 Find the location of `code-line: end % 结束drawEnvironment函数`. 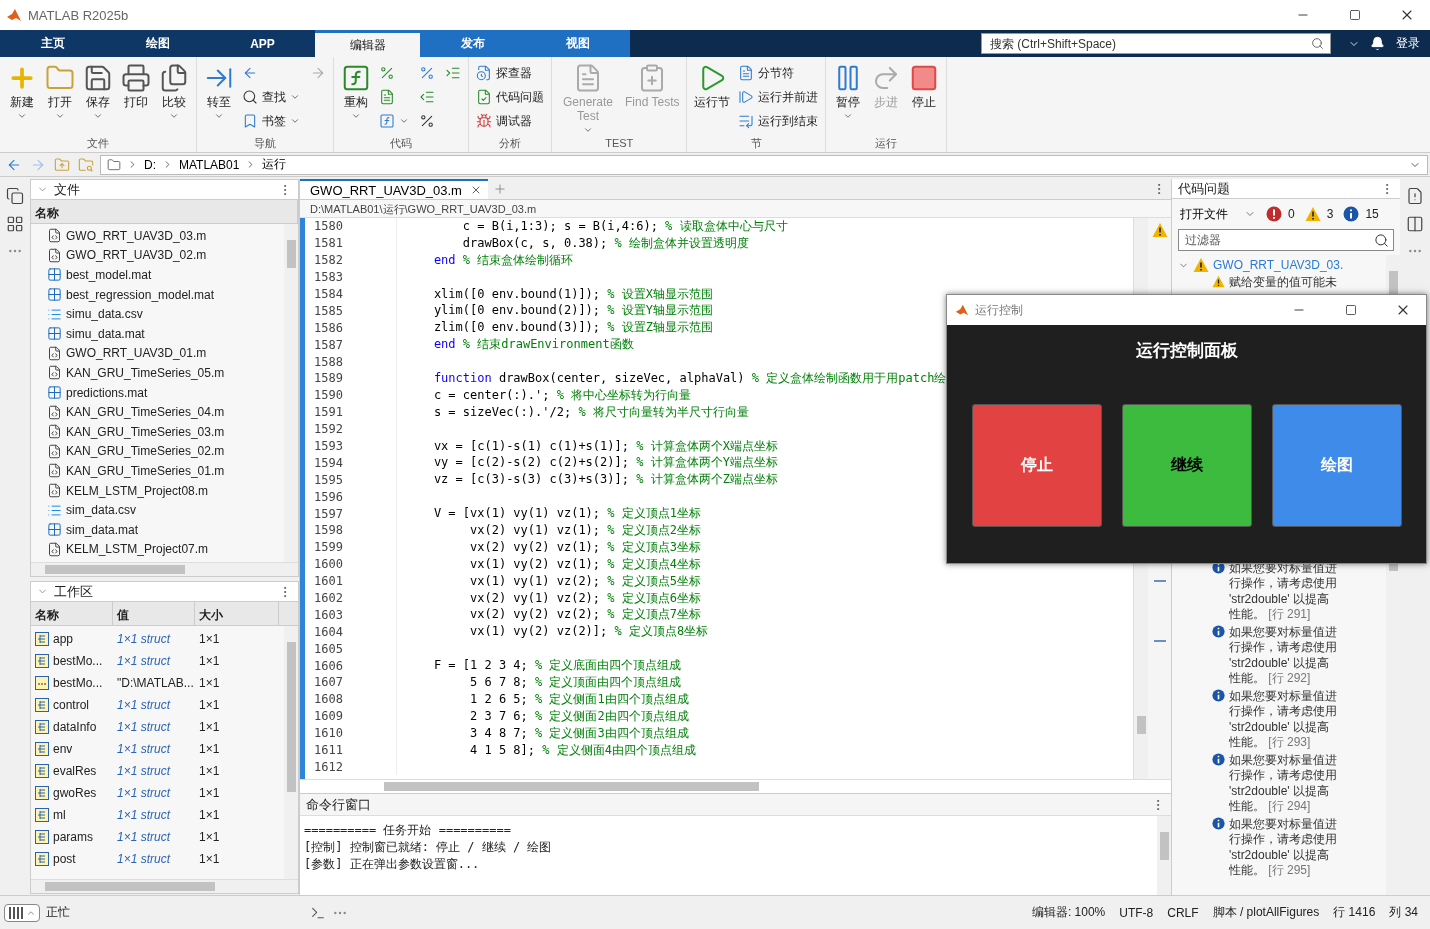

code-line: end % 结束drawEnvironment函数 is located at coordinates (533, 345).